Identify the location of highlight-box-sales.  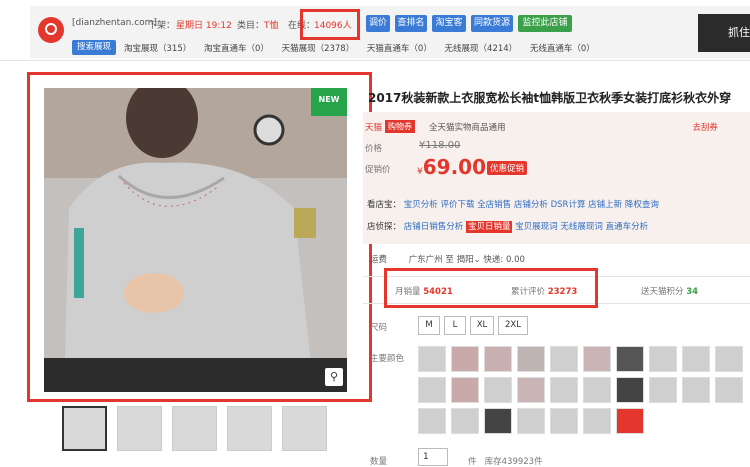
(491, 288).